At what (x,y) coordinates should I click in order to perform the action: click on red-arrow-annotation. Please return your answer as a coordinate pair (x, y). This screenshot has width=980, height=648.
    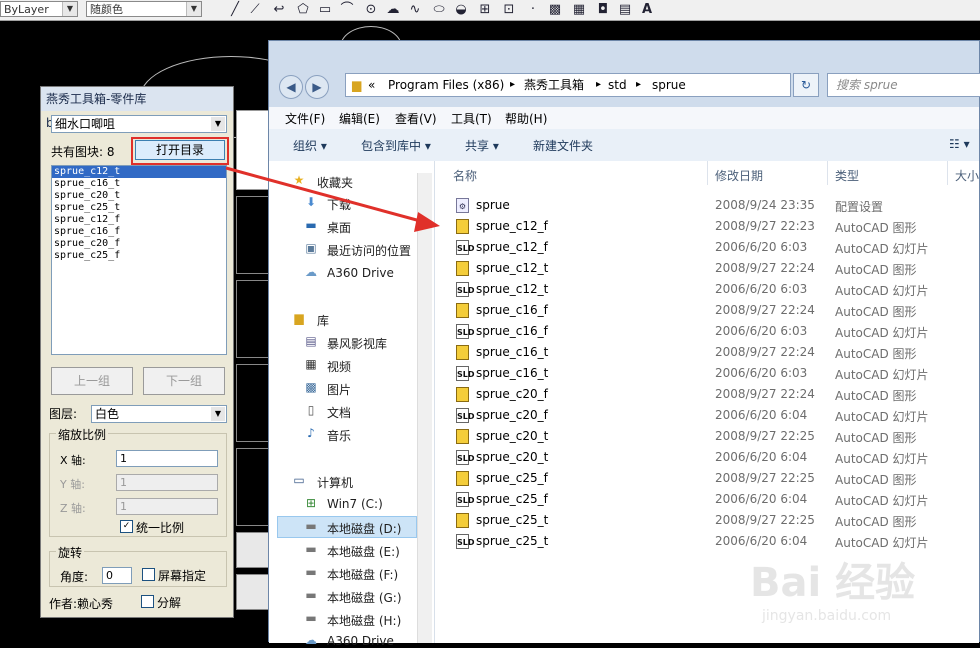
    Looking at the image, I should click on (332, 199).